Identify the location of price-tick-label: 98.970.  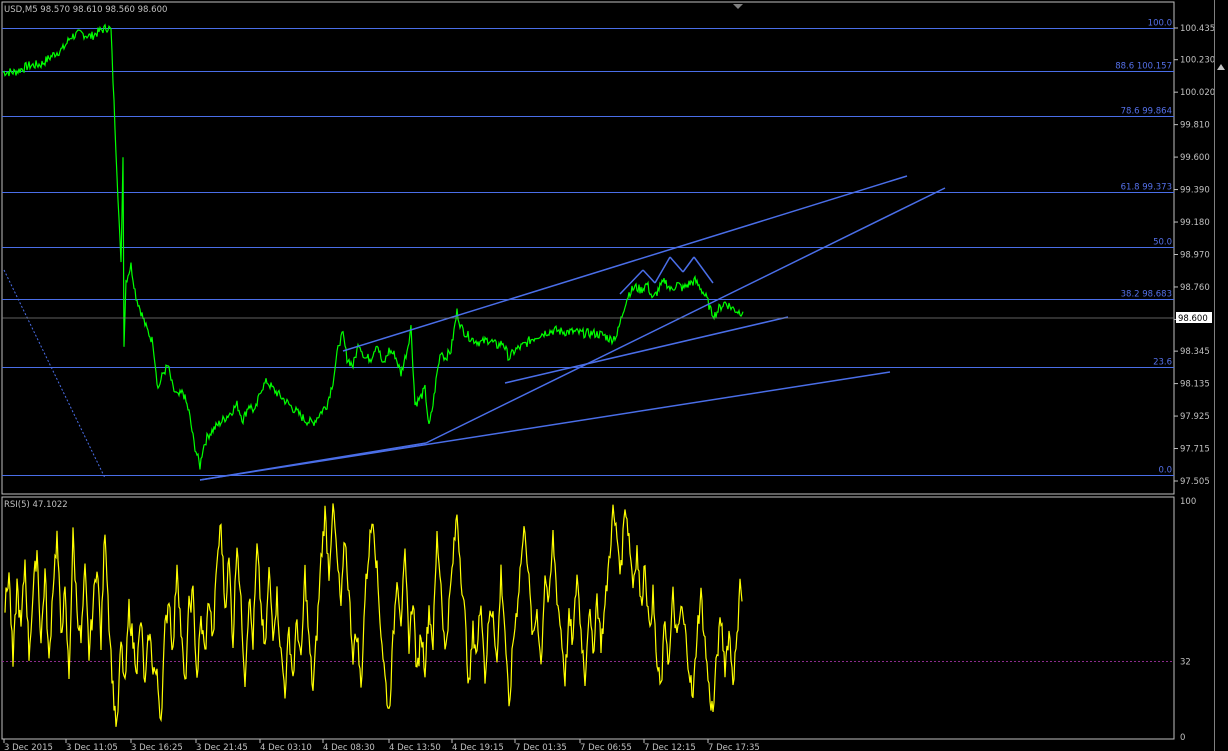
(1195, 256).